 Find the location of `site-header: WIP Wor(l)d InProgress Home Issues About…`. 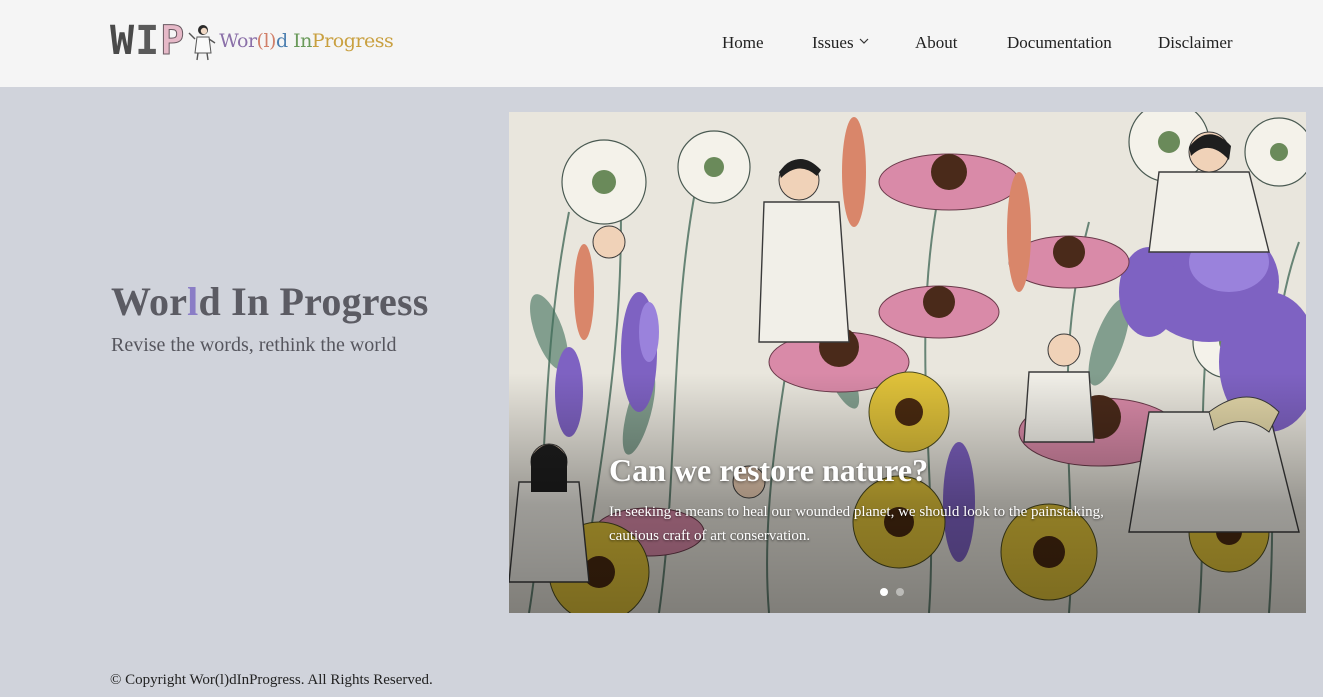

site-header: WIP Wor(l)d InProgress Home Issues About… is located at coordinates (661, 43).